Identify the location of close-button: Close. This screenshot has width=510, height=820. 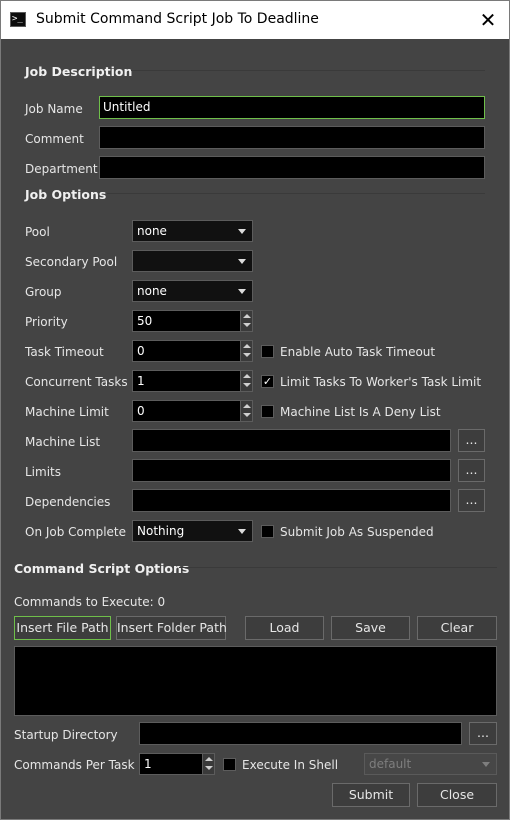
(457, 795).